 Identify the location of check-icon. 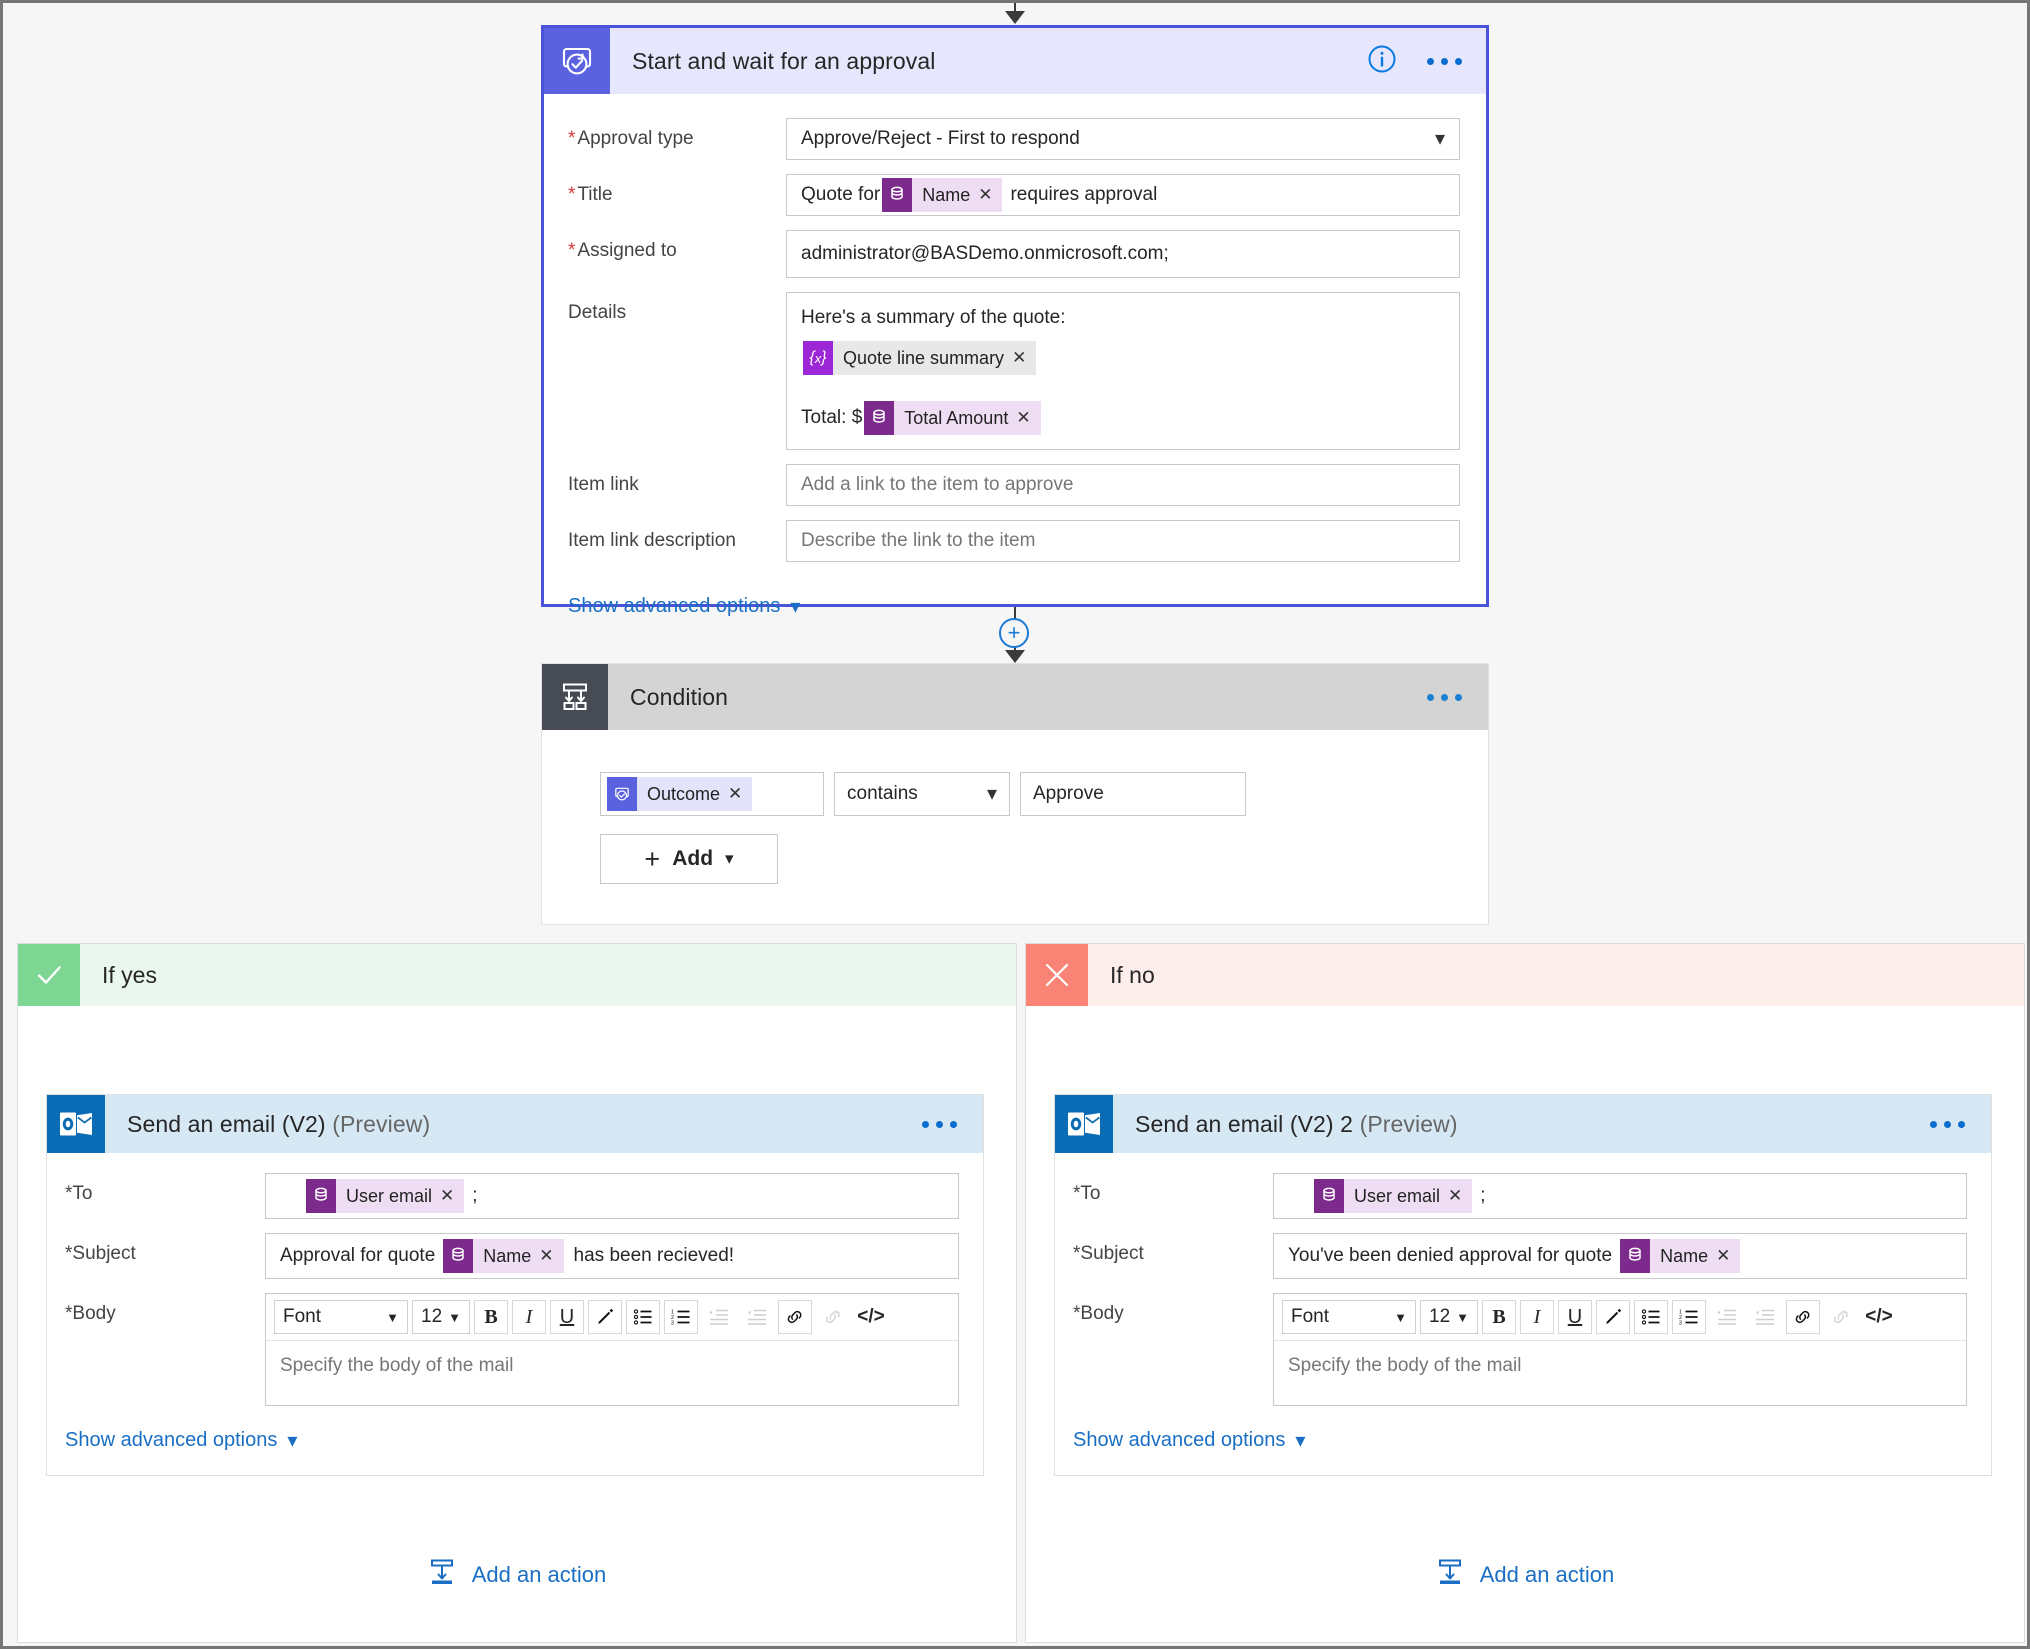
(49, 975).